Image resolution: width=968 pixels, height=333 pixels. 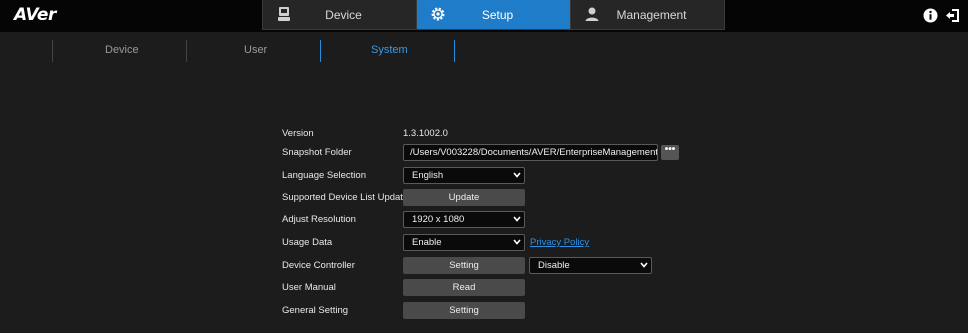 What do you see at coordinates (389, 50) in the screenshot?
I see `sub-tab-system: System` at bounding box center [389, 50].